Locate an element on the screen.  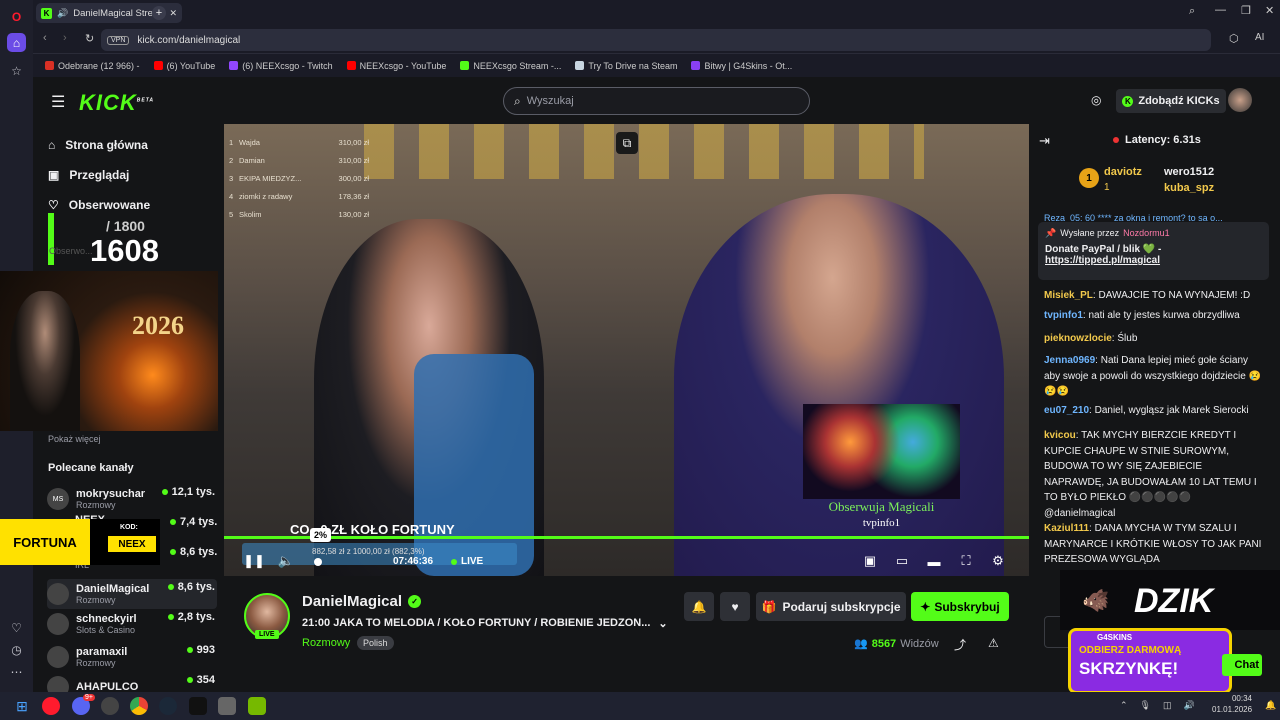
language-tag: Polish is located at coordinates (375, 643).